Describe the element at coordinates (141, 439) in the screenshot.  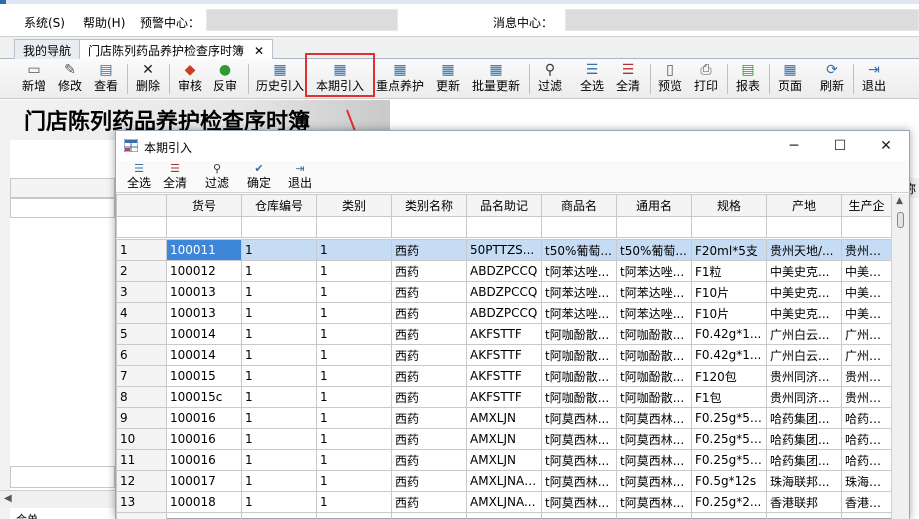
I see `row-number-cell: 10` at that location.